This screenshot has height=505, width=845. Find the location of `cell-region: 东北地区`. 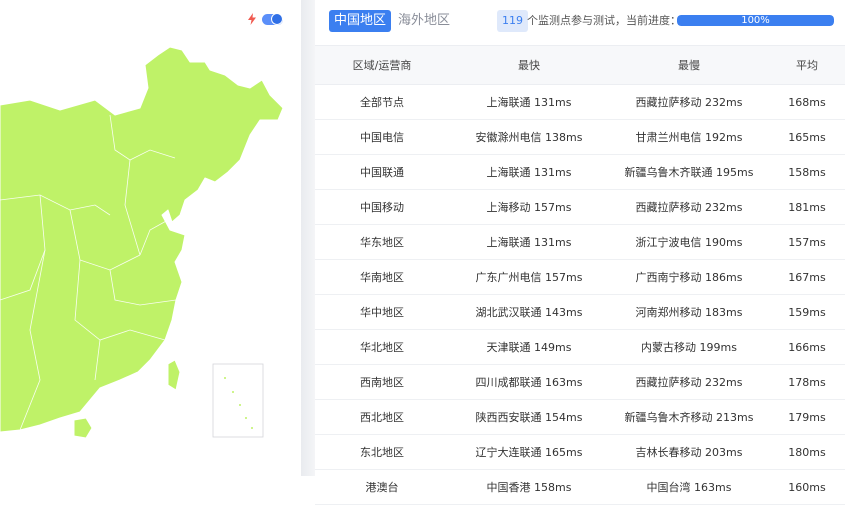

cell-region: 东北地区 is located at coordinates (382, 452).